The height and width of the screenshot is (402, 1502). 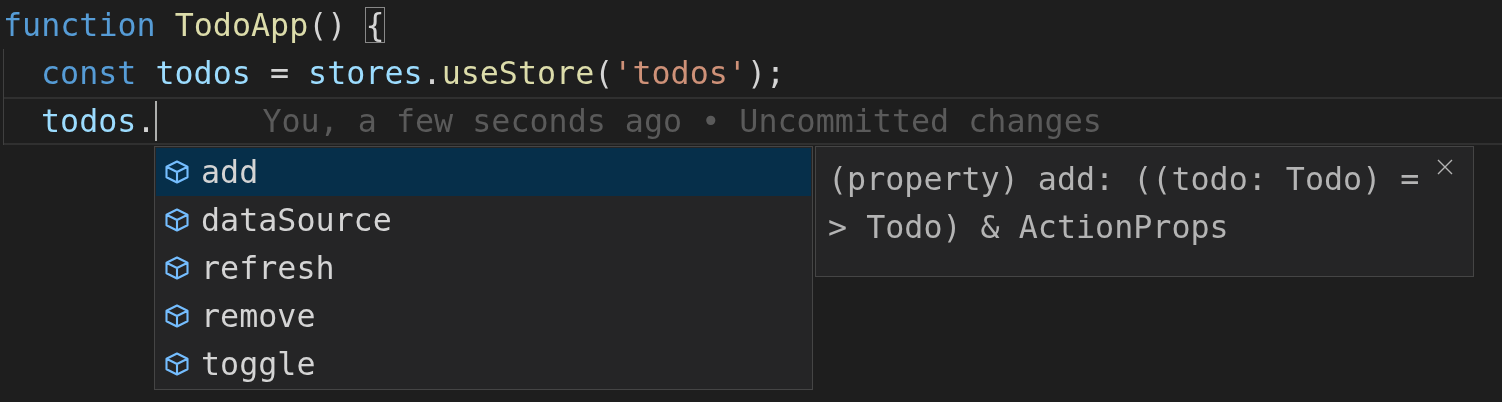 What do you see at coordinates (483, 220) in the screenshot?
I see `suggestion-item: dataSource` at bounding box center [483, 220].